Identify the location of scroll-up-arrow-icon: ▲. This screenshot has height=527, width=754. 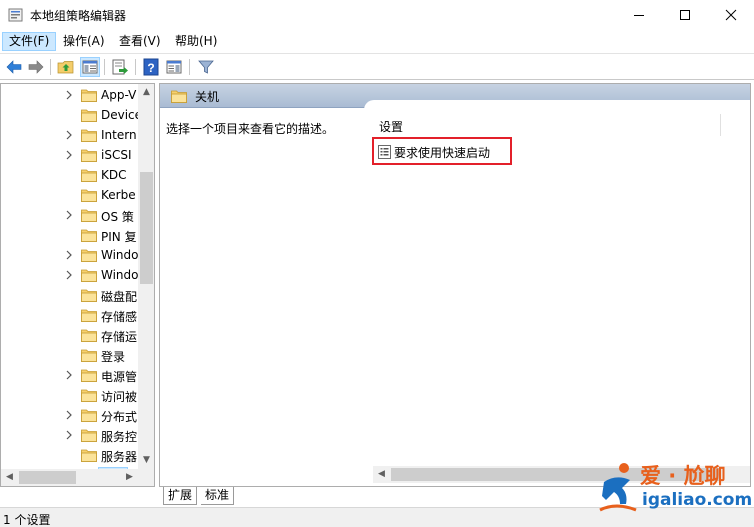
(146, 92).